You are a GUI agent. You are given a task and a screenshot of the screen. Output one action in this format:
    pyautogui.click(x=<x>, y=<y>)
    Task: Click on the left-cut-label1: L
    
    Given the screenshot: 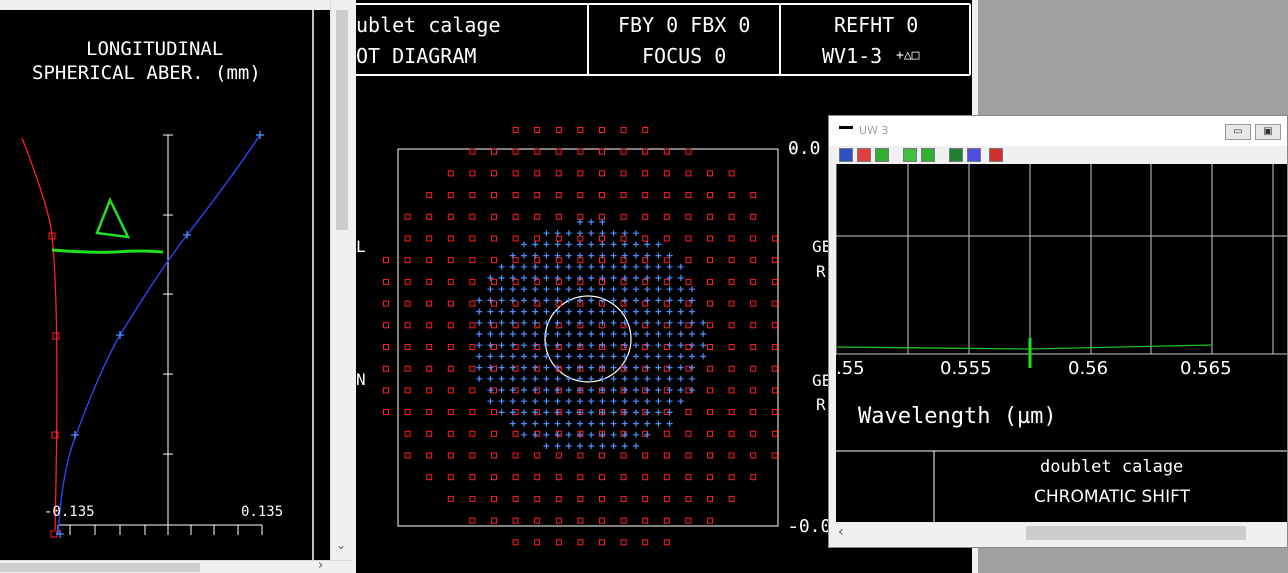 What is the action you would take?
    pyautogui.click(x=361, y=246)
    